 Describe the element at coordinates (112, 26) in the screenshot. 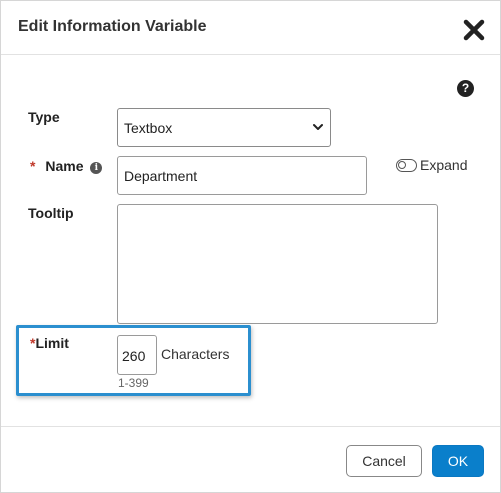

I see `dialog-title: Edit Information Variable` at that location.